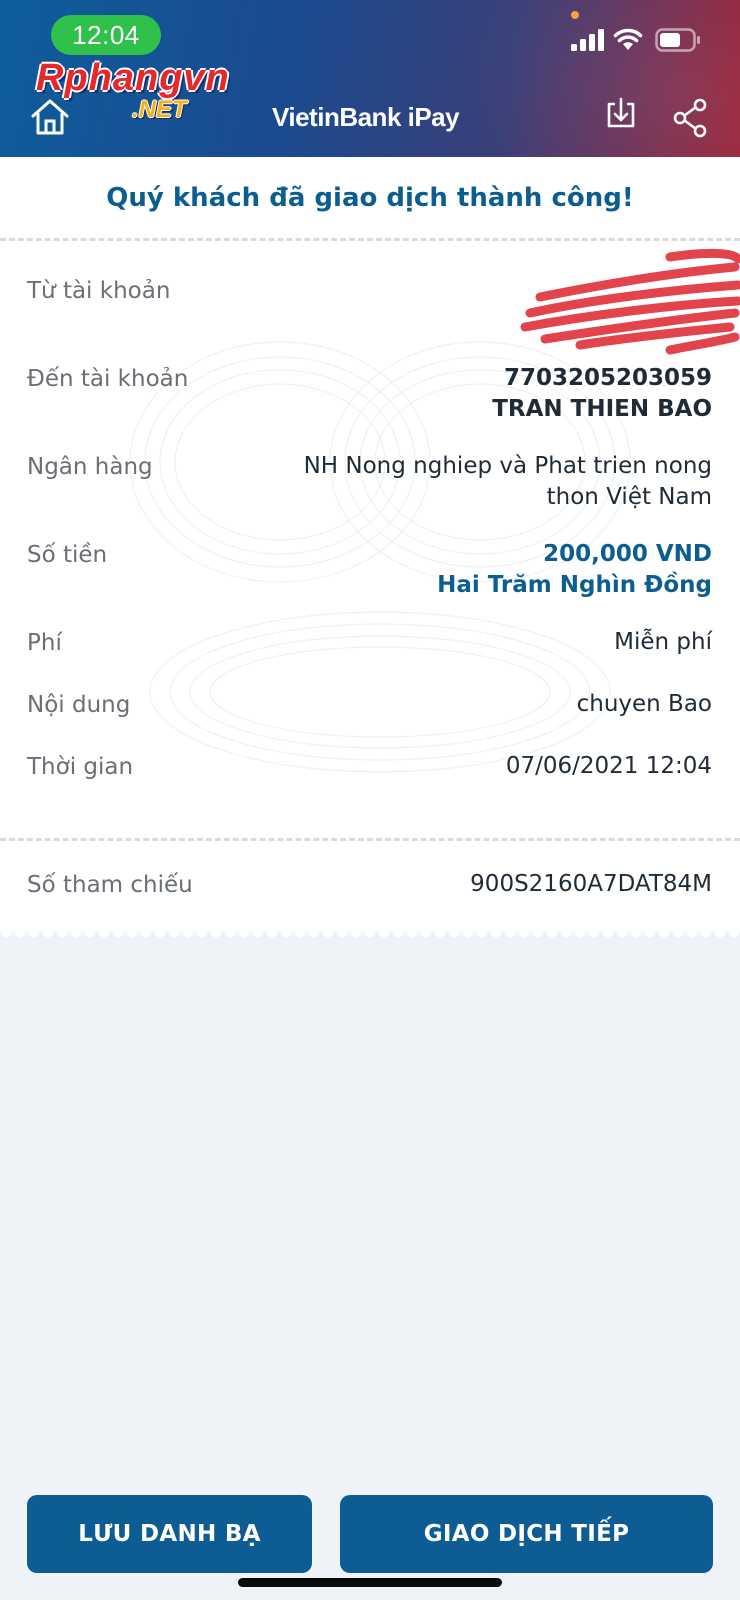 This screenshot has height=1600, width=740. Describe the element at coordinates (621, 116) in the screenshot. I see `download-icon` at that location.